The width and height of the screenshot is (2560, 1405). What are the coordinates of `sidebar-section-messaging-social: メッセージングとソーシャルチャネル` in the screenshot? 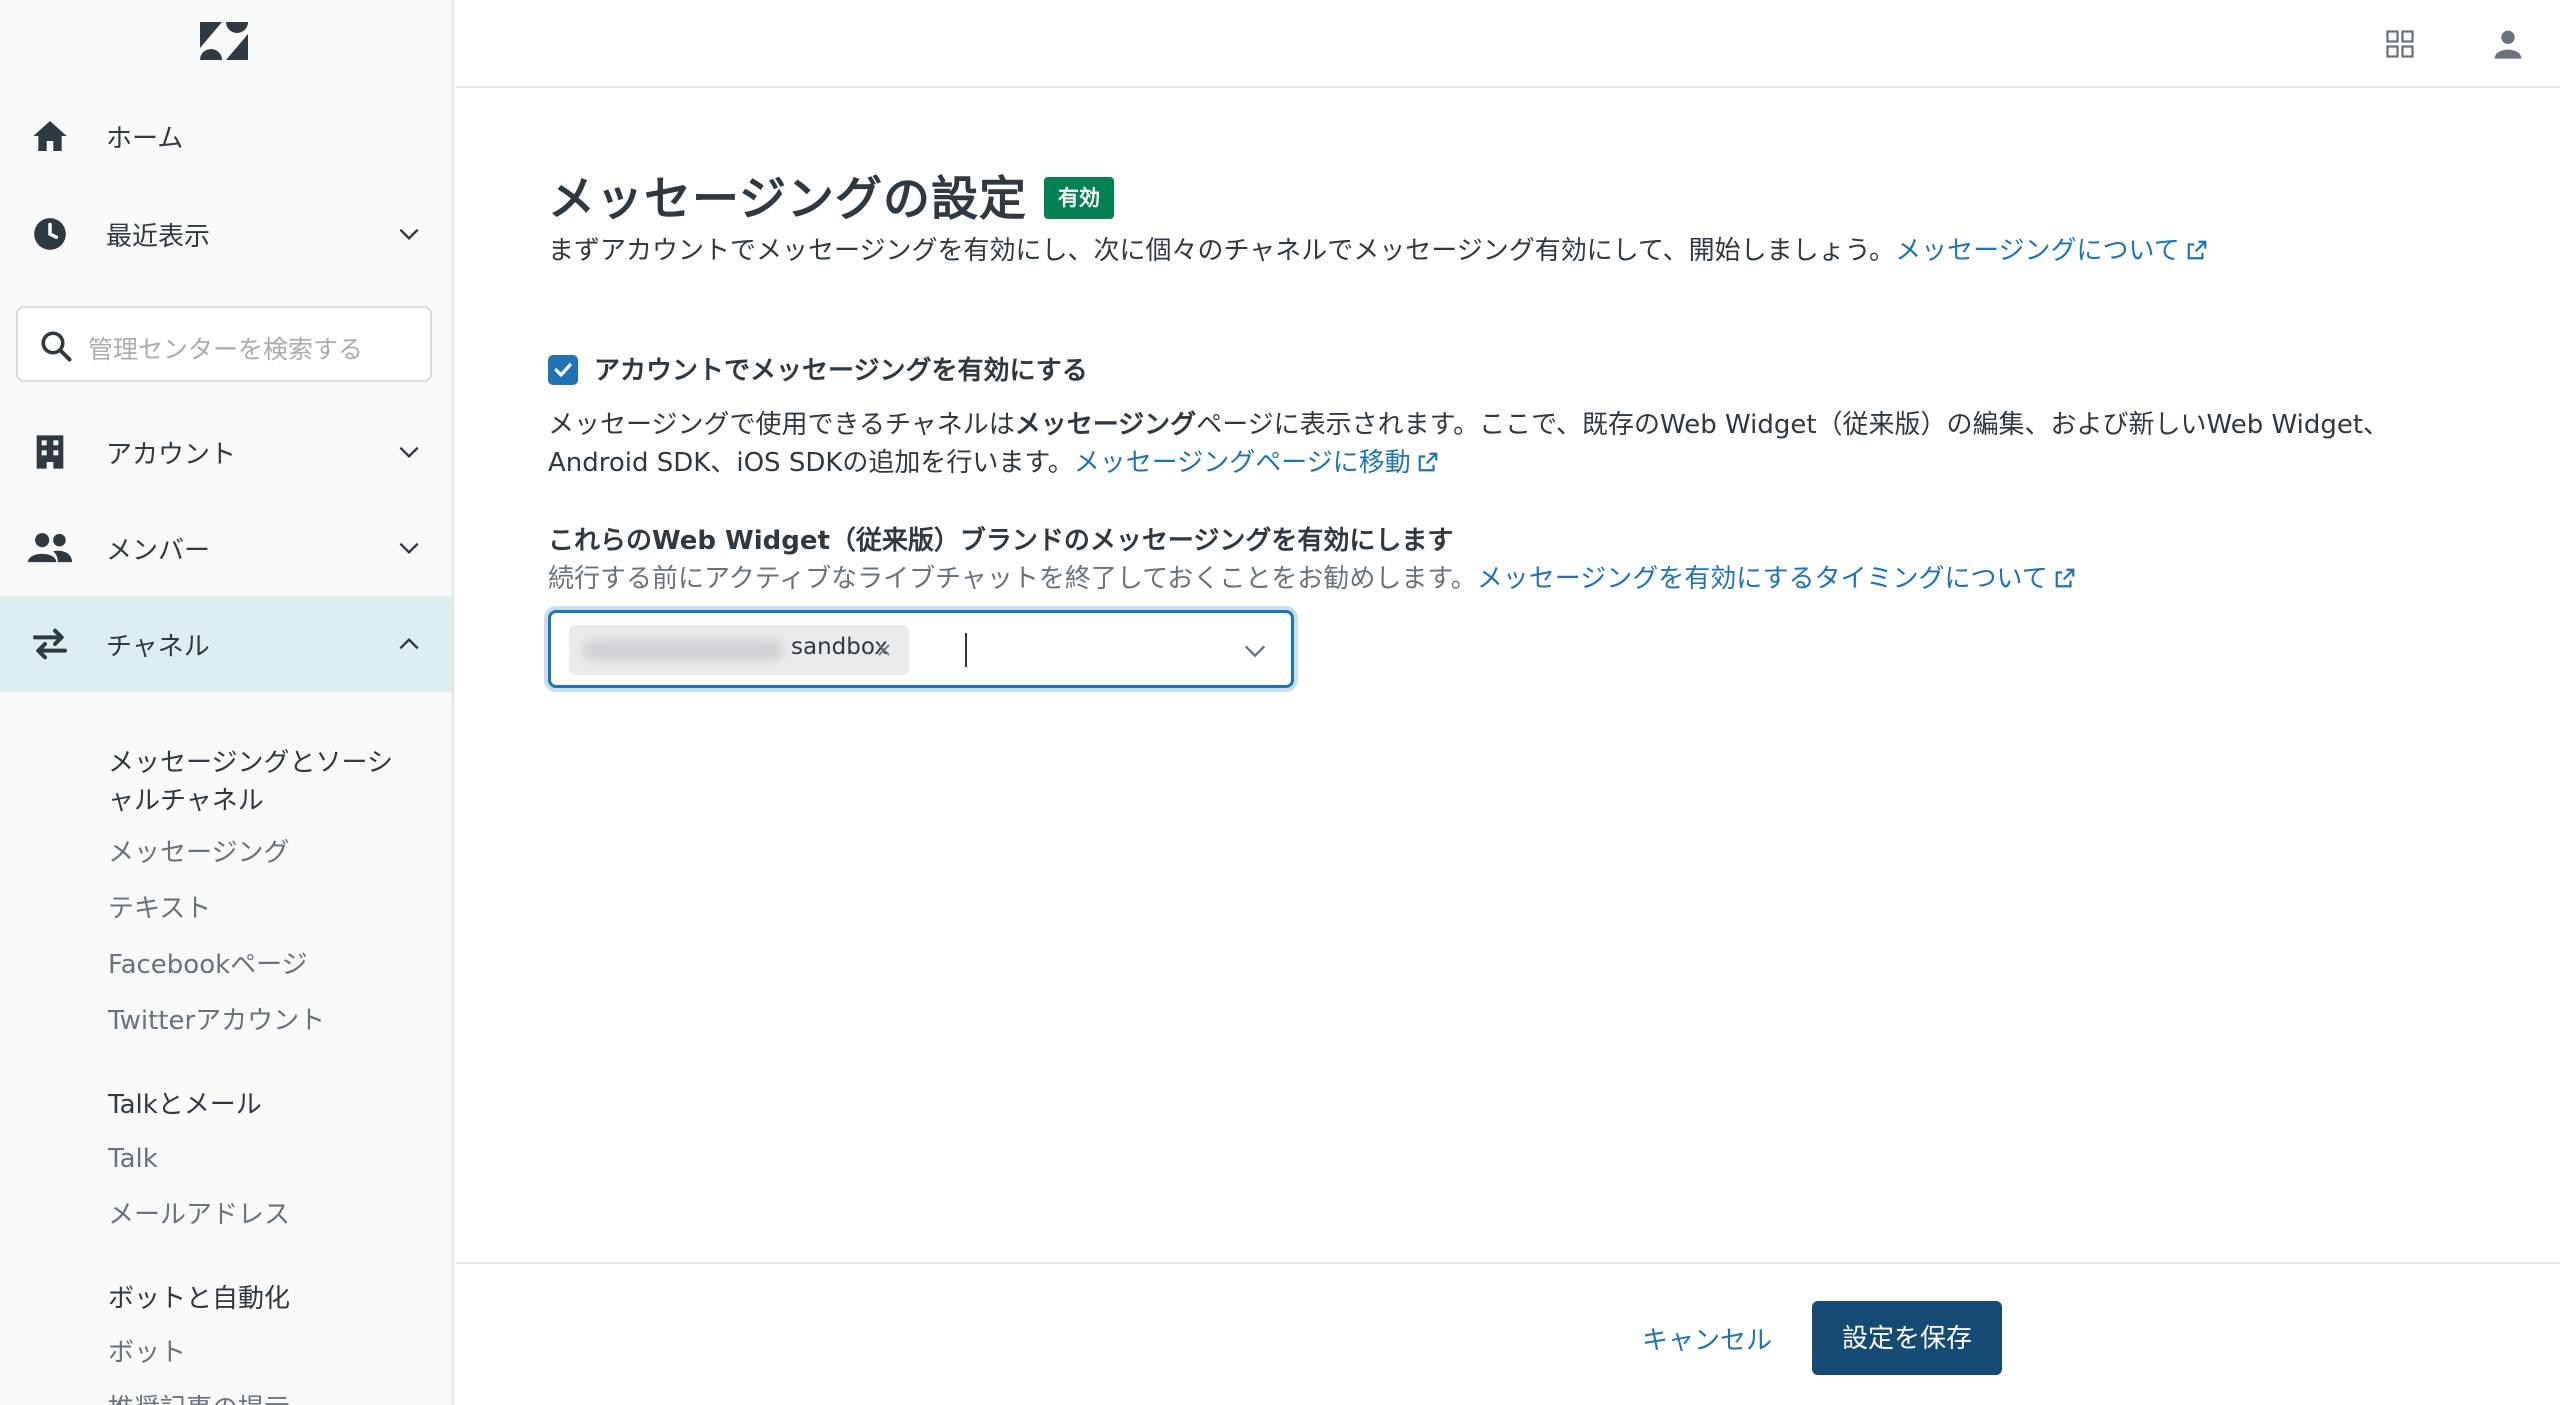 It's located at (250, 782).